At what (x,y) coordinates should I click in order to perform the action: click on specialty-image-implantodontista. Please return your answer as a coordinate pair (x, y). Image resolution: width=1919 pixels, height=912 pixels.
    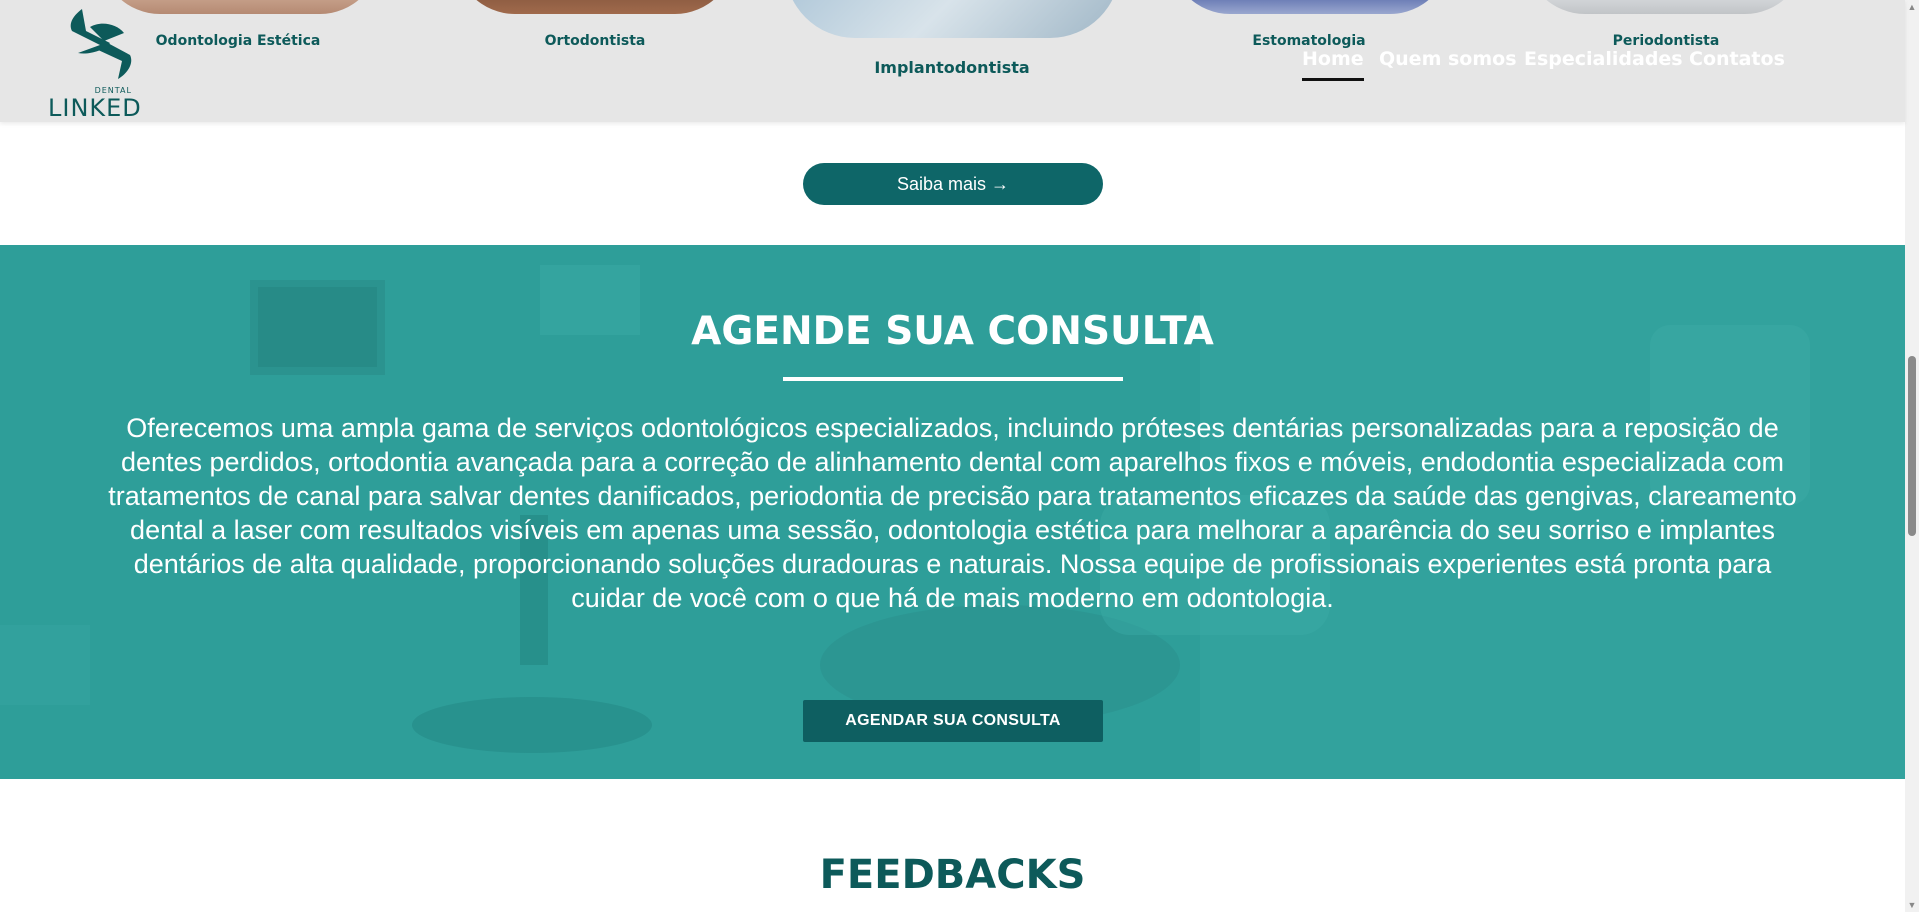
    Looking at the image, I should click on (952, 19).